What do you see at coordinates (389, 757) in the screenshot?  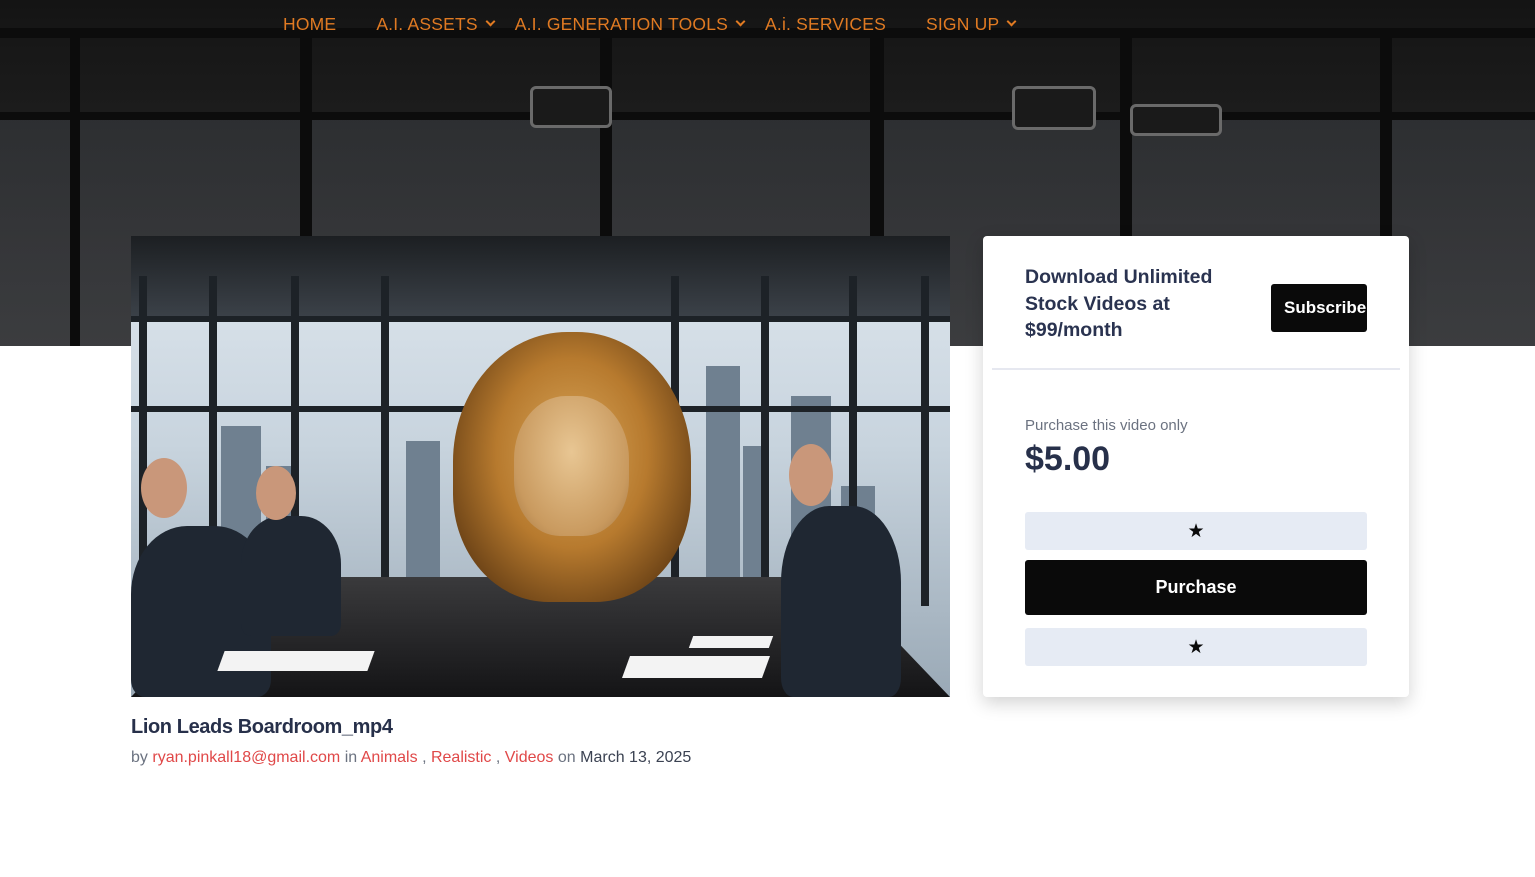 I see `category-link-animals: Animals` at bounding box center [389, 757].